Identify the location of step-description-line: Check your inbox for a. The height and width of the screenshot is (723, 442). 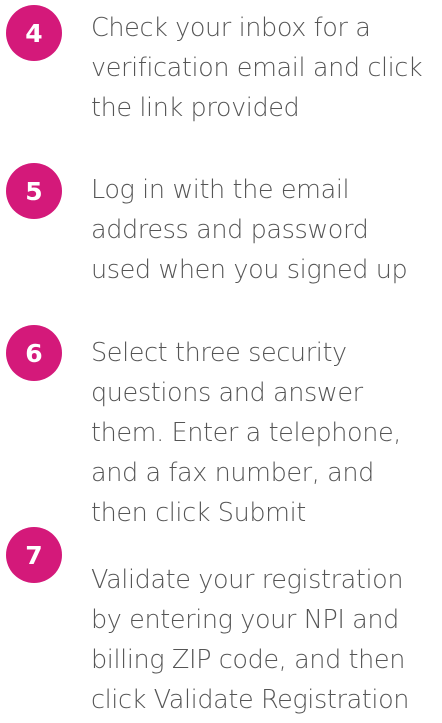
(231, 28).